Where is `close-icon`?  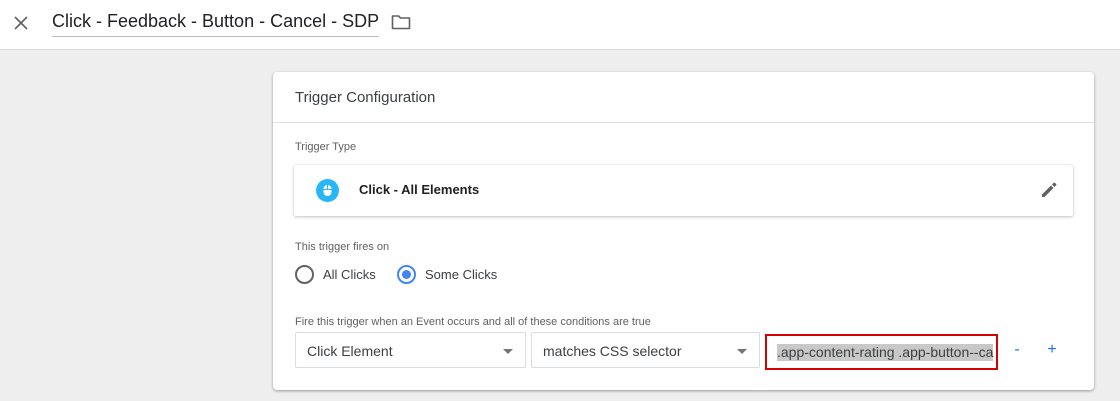 close-icon is located at coordinates (21, 23).